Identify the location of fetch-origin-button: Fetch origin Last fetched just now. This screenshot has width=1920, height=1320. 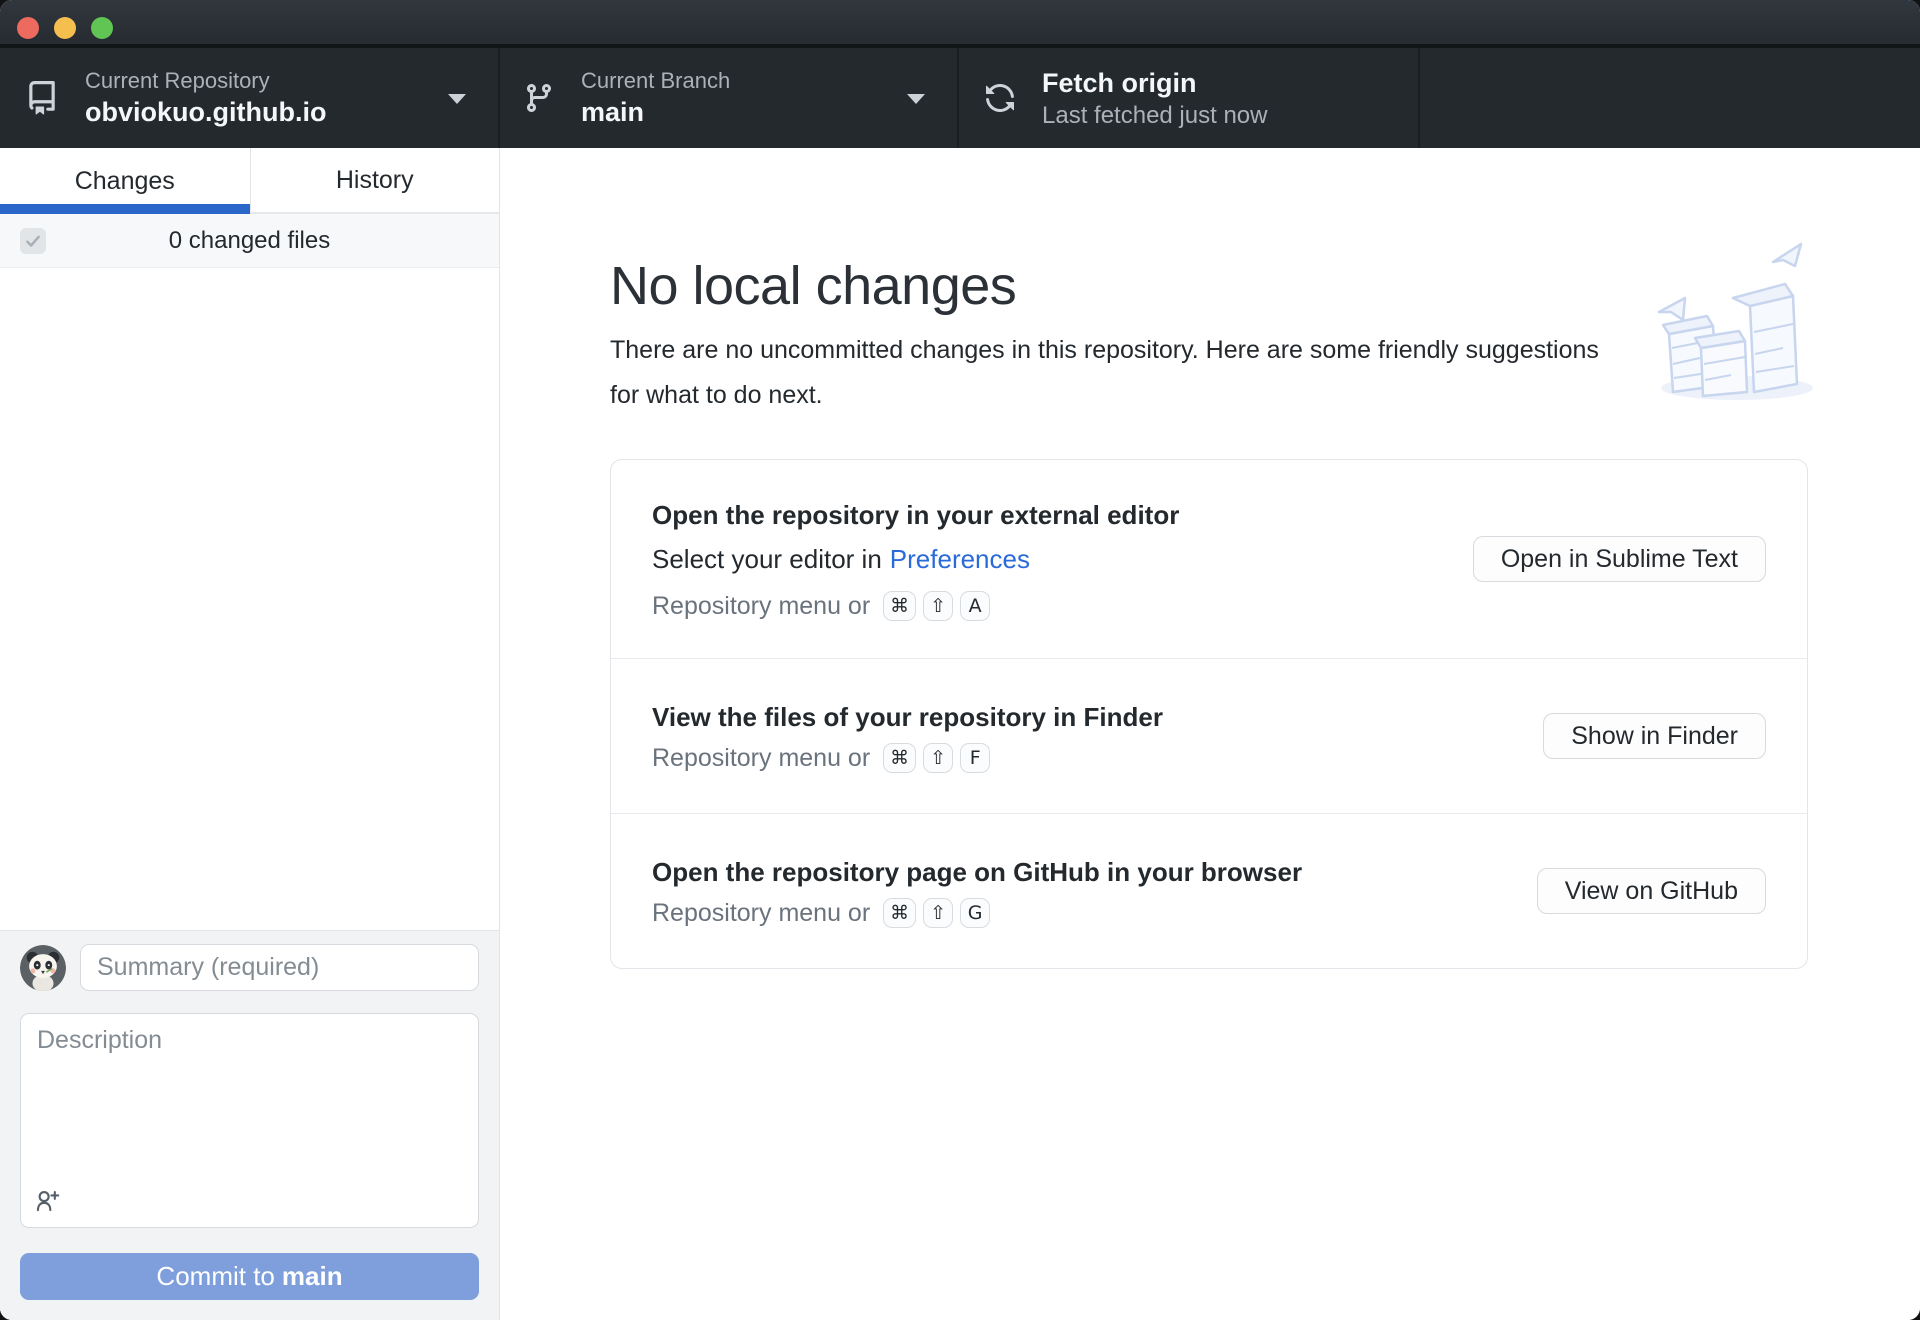
(1189, 98).